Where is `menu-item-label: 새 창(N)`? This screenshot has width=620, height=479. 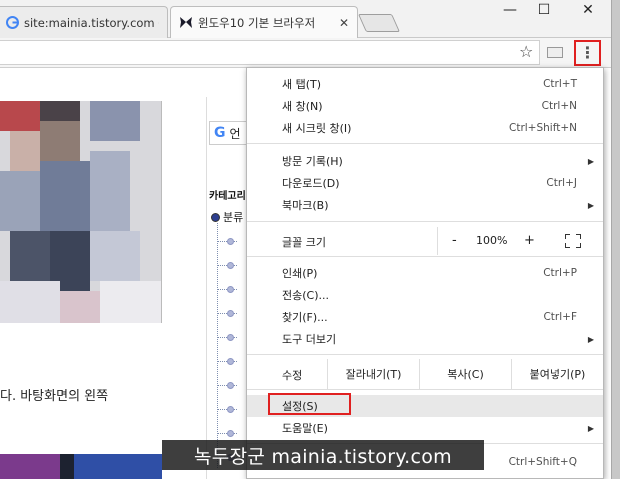
menu-item-label: 새 창(N) is located at coordinates (302, 106).